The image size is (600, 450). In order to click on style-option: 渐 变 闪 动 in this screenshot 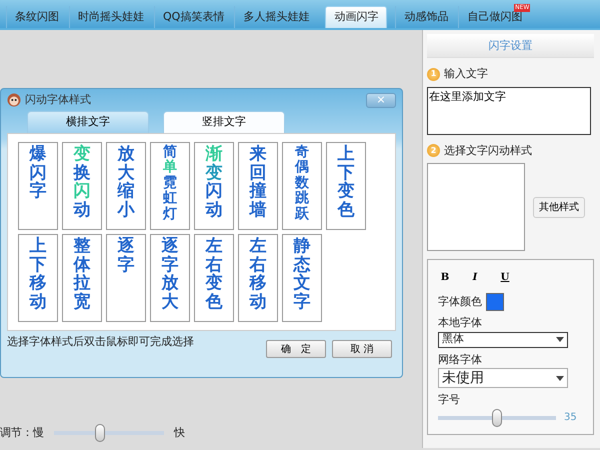, I will do `click(214, 186)`.